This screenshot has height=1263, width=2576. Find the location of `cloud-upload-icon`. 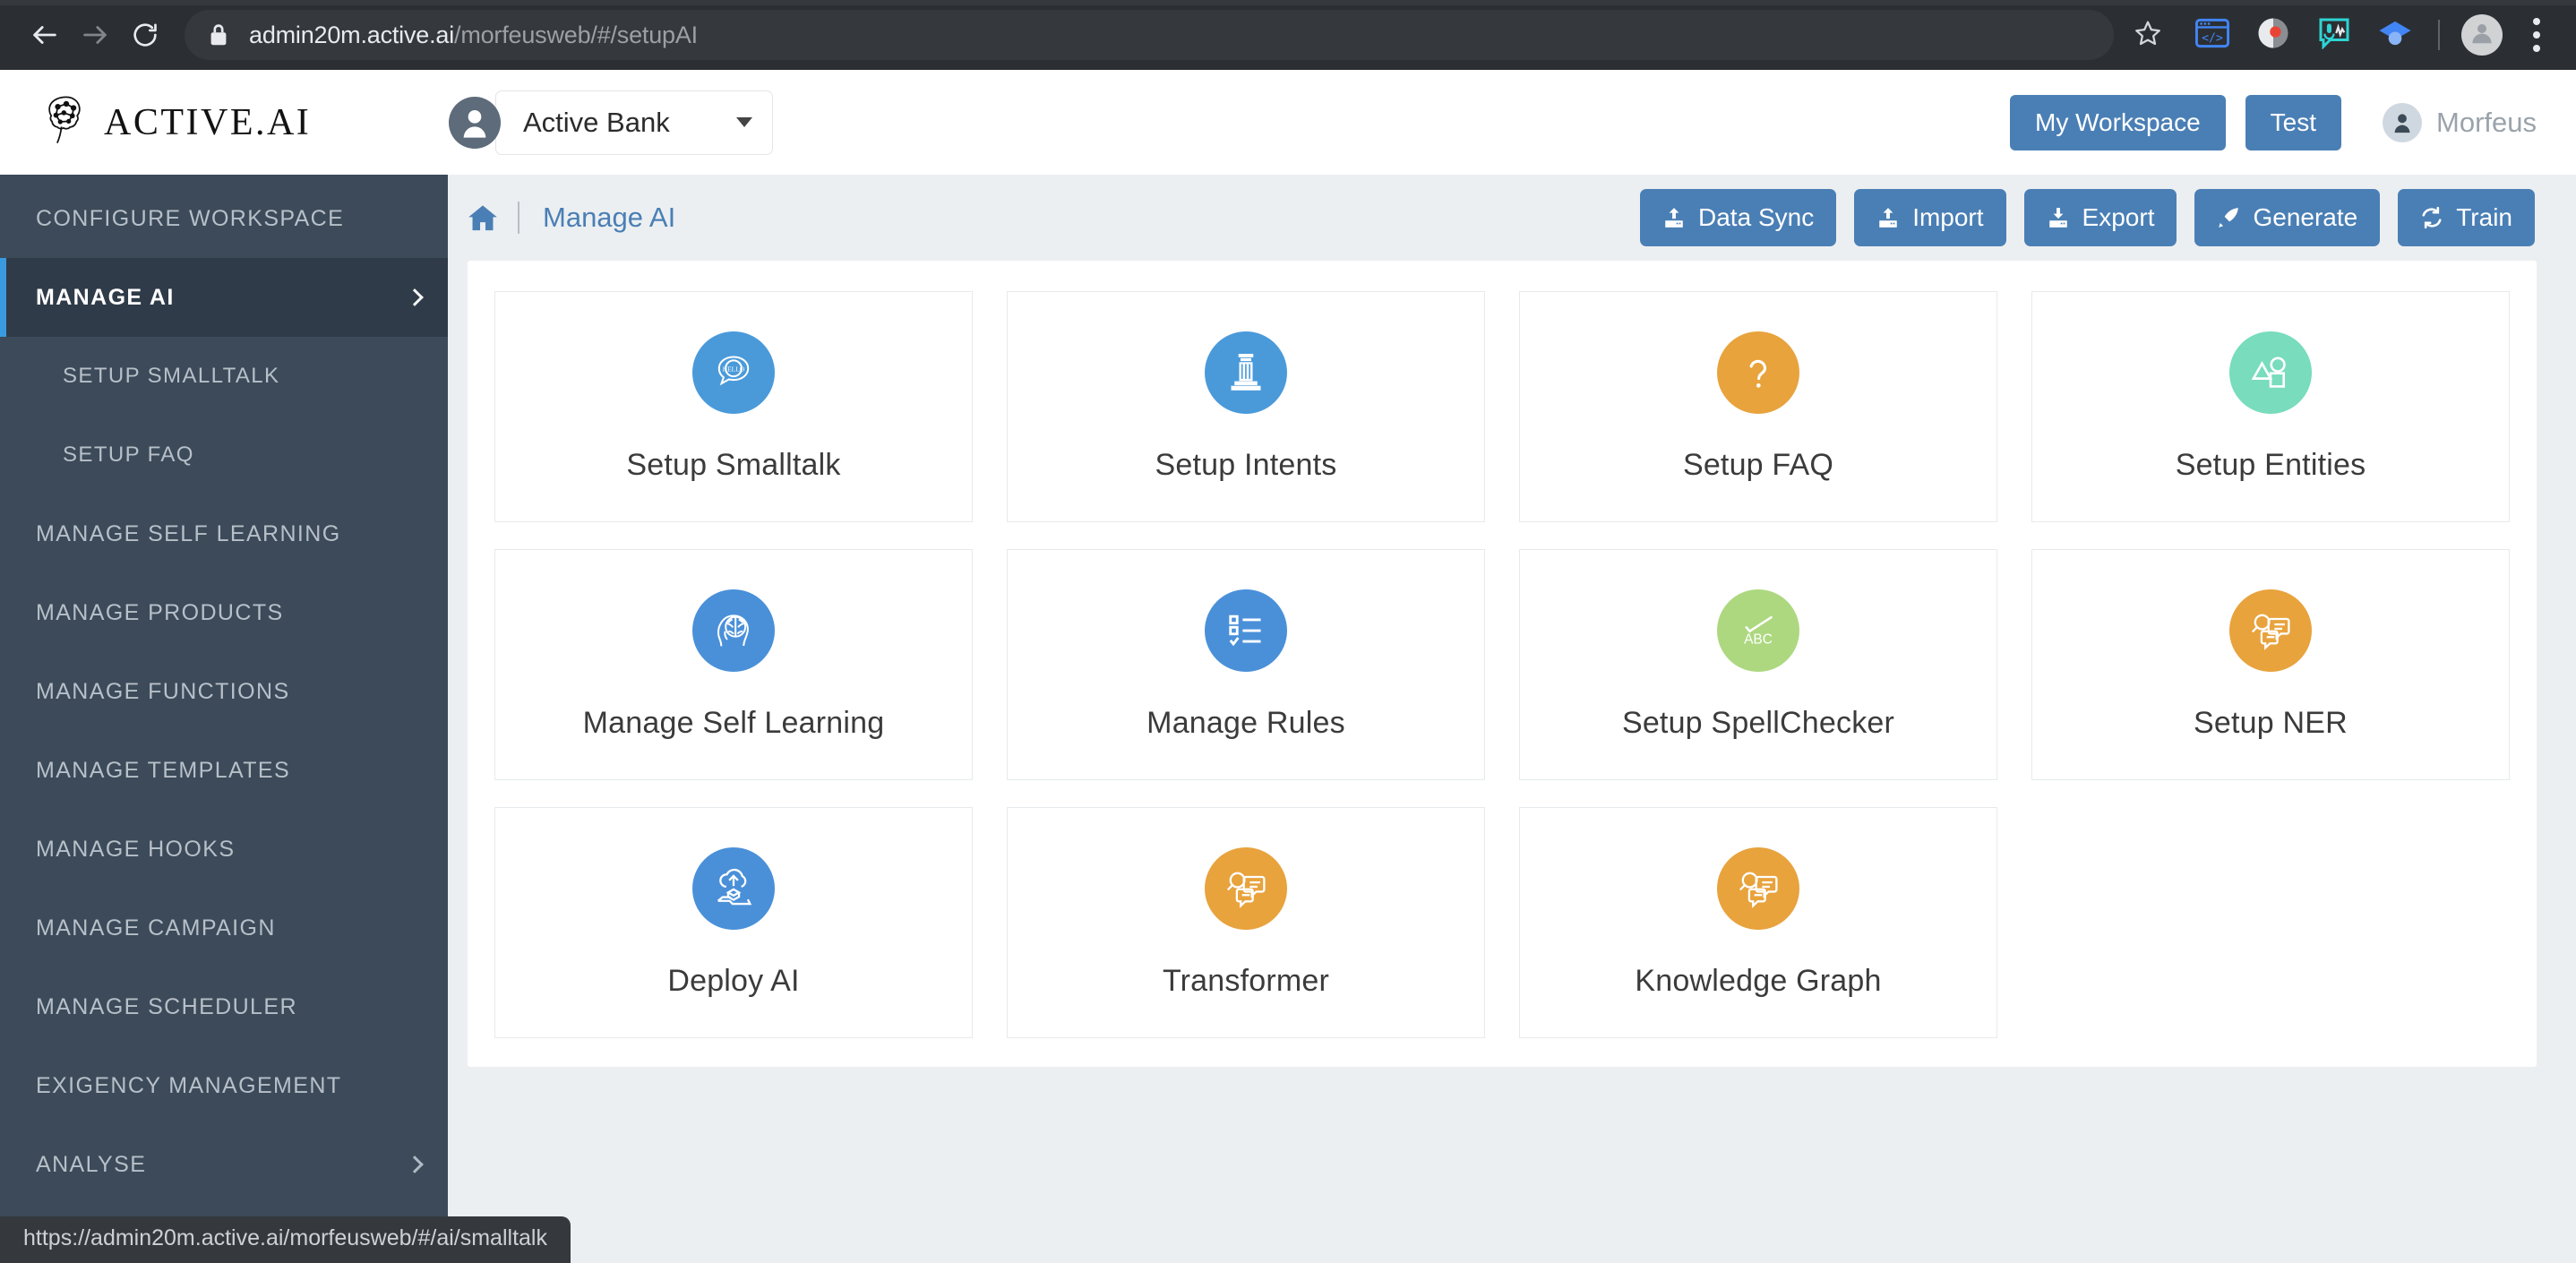

cloud-upload-icon is located at coordinates (733, 888).